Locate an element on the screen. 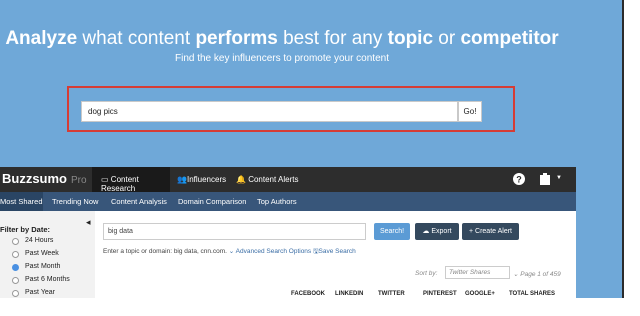 This screenshot has height=316, width=640. headline-part: what content is located at coordinates (136, 38).